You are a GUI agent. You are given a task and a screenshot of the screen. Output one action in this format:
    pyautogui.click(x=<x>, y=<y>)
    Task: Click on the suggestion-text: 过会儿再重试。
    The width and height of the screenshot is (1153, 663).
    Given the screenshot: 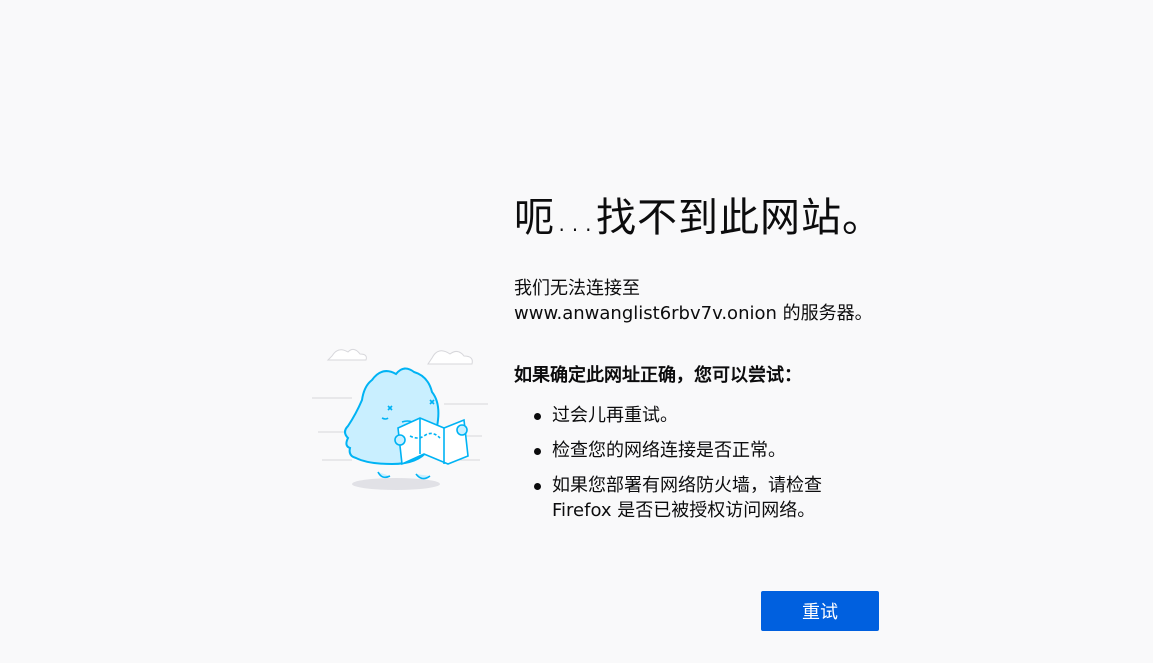 What is the action you would take?
    pyautogui.click(x=615, y=415)
    